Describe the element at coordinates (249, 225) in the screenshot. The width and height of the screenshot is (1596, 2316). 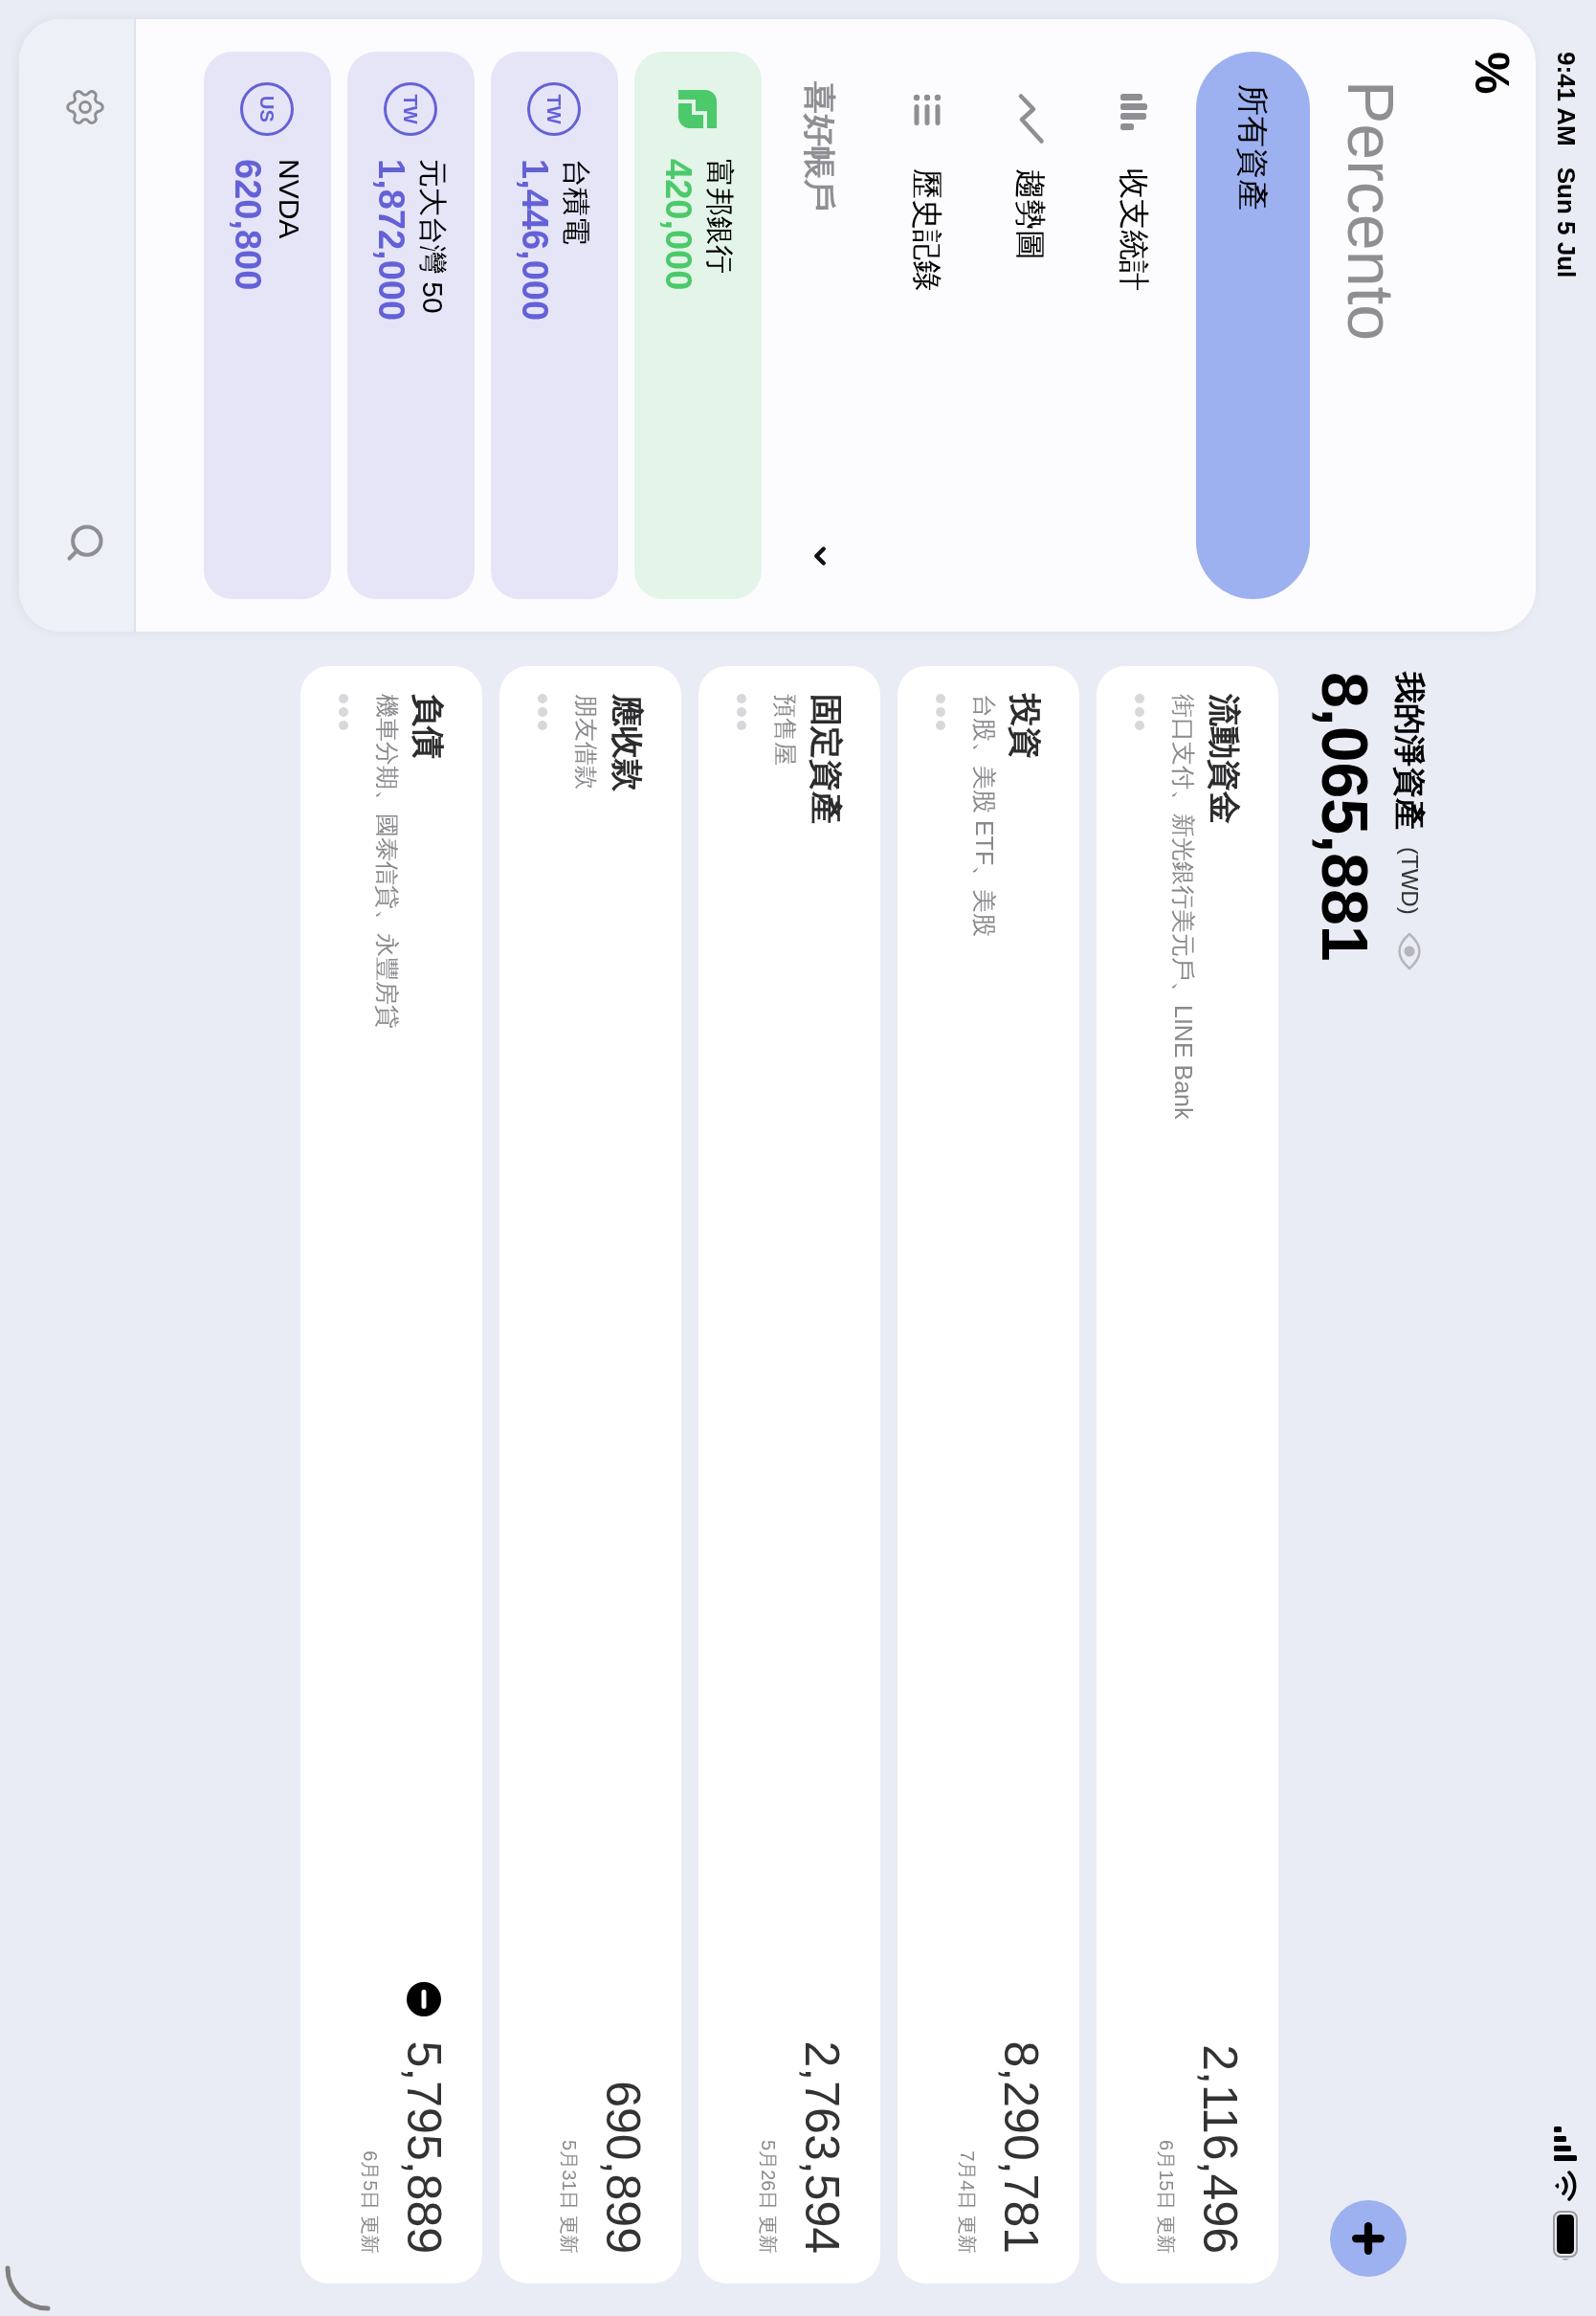
I see `account-value: 620,800` at that location.